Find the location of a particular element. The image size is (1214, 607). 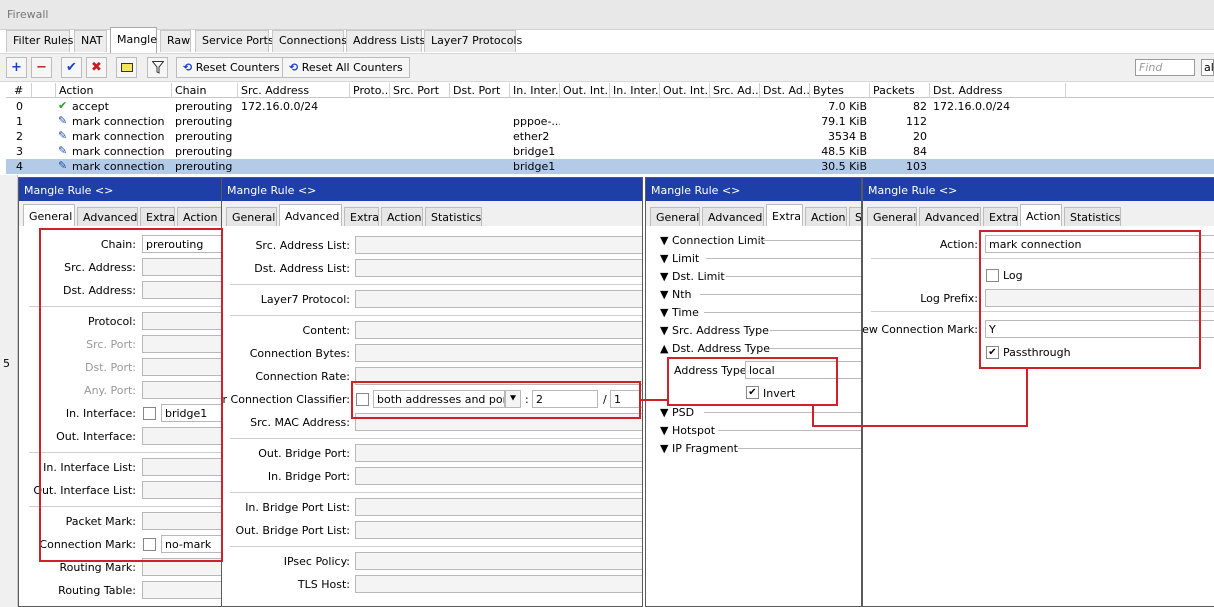

section-label: IP Fragment is located at coordinates (704, 448).